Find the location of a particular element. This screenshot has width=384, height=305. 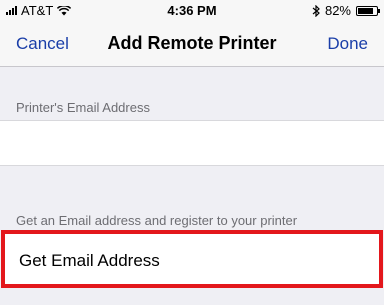

battery-level is located at coordinates (365, 10).